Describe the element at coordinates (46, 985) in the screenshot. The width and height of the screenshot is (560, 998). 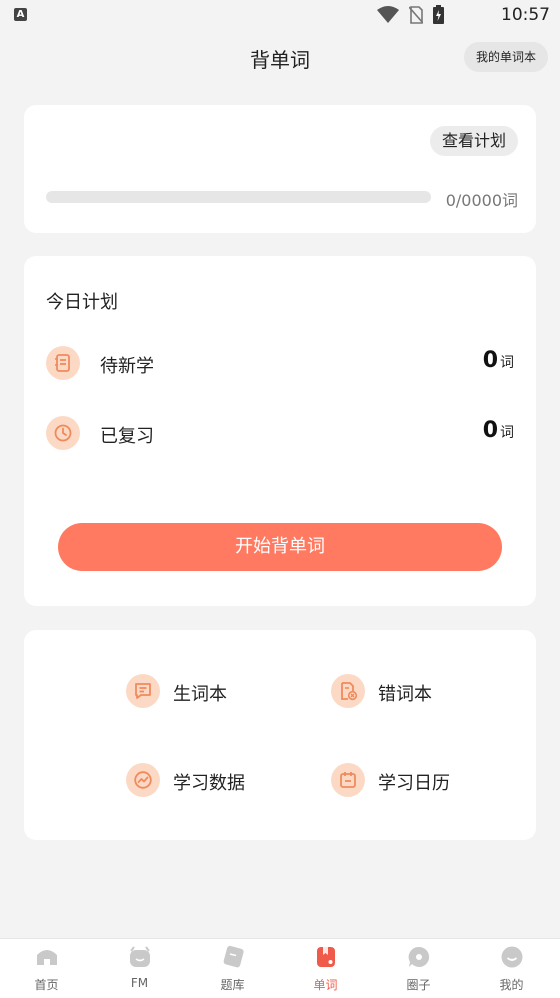
I see `tab-label: 首页` at that location.